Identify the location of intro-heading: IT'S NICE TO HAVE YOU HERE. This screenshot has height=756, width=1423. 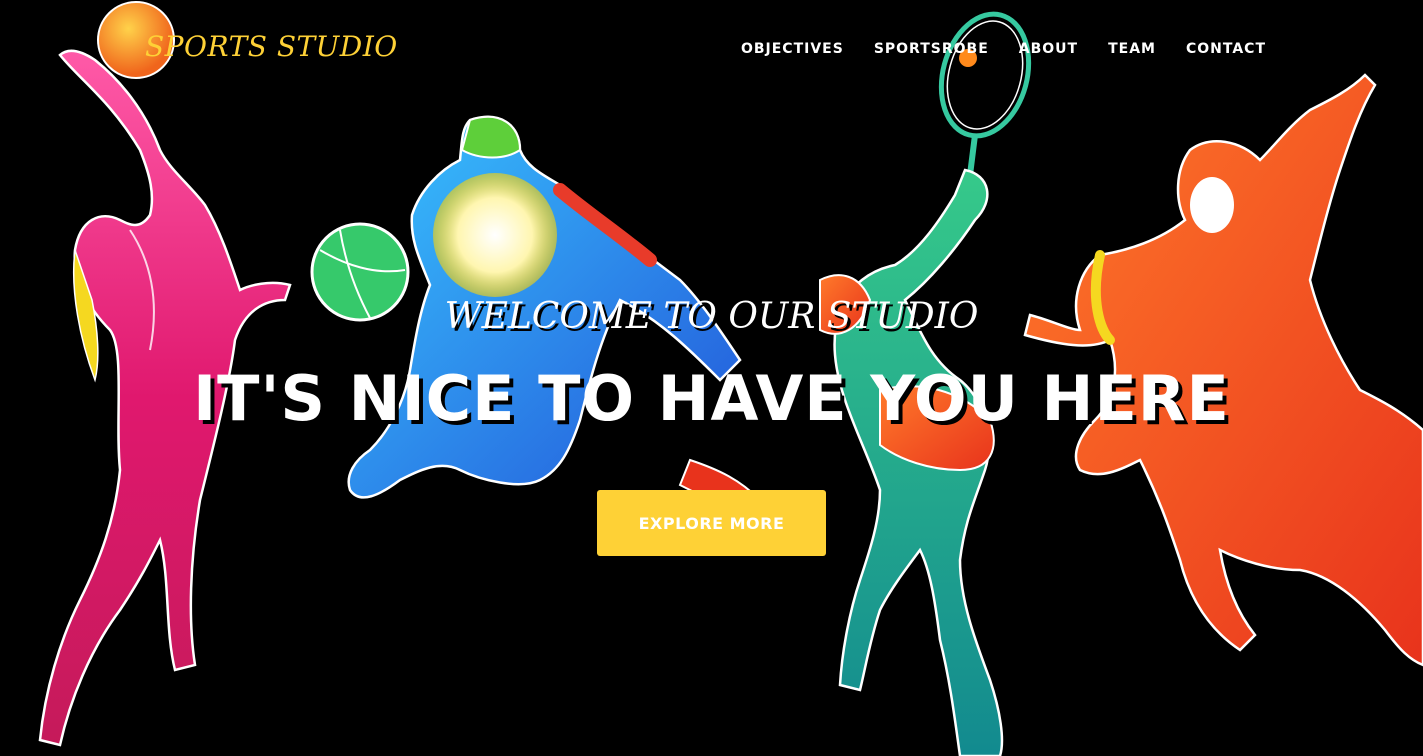
(711, 398).